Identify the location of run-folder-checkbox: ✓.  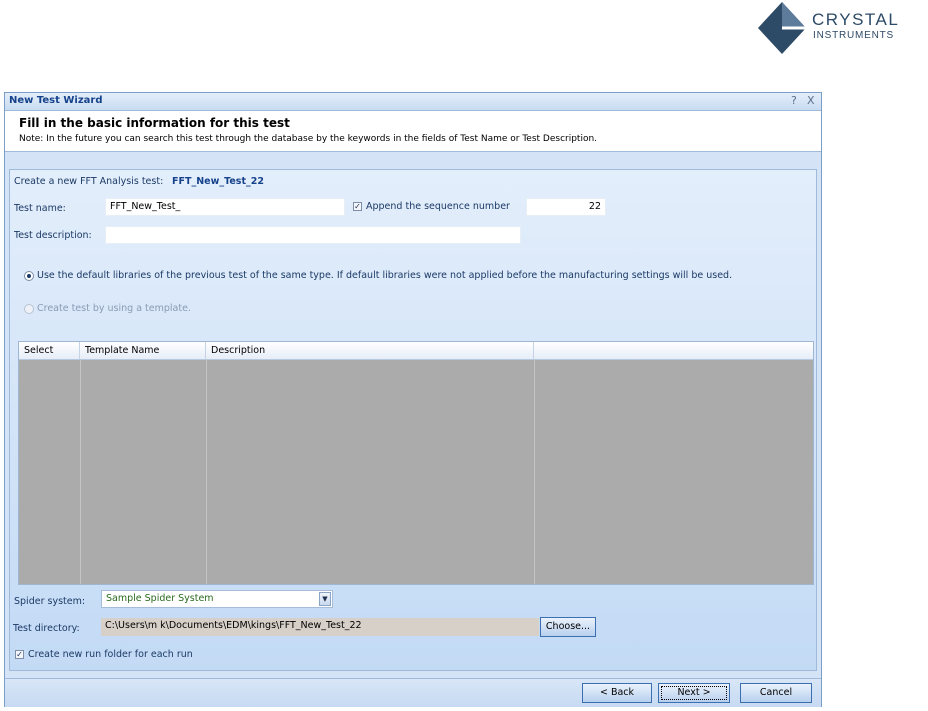
(19, 654).